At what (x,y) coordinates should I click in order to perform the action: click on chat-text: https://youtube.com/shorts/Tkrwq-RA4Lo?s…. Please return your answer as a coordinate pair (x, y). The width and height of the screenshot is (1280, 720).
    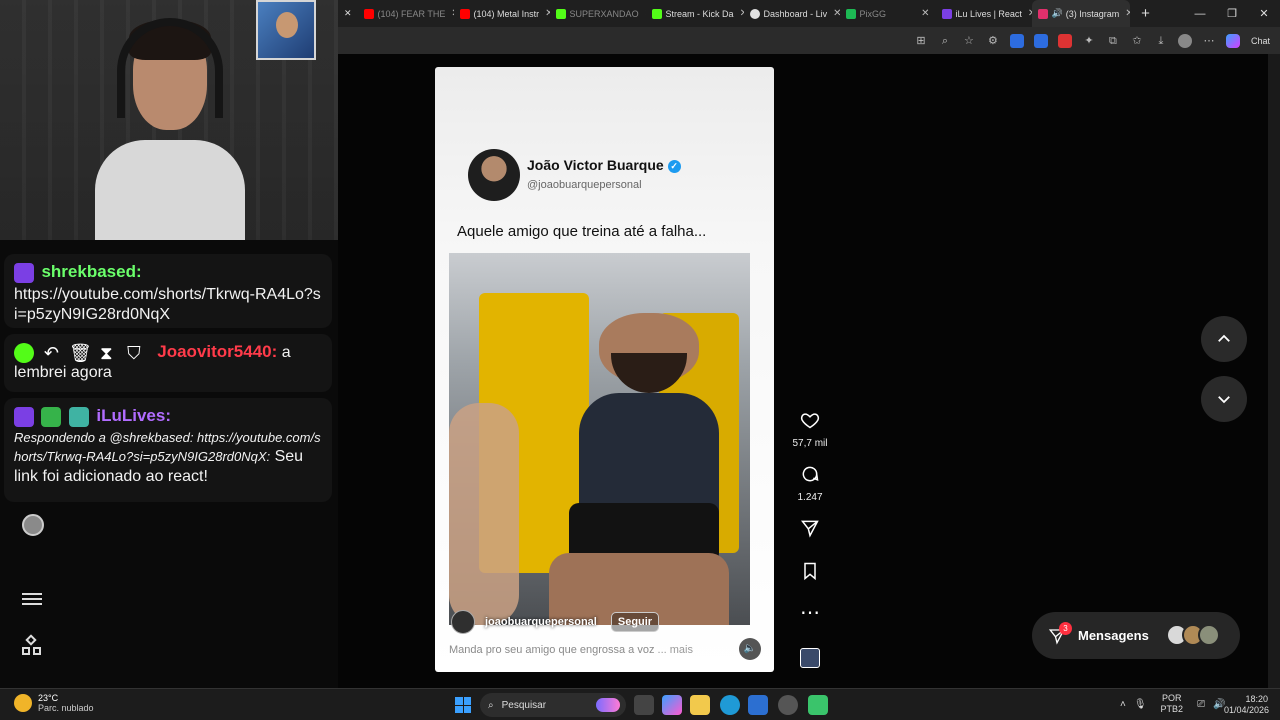
    Looking at the image, I should click on (167, 304).